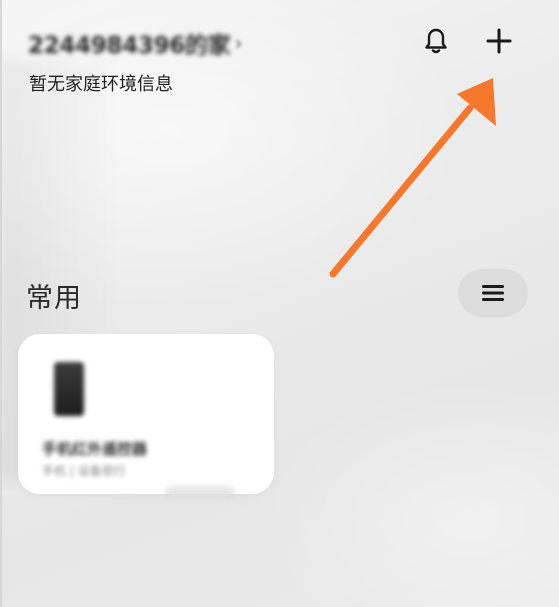 The image size is (559, 607). I want to click on device-name: 手机红外遥控器, so click(95, 449).